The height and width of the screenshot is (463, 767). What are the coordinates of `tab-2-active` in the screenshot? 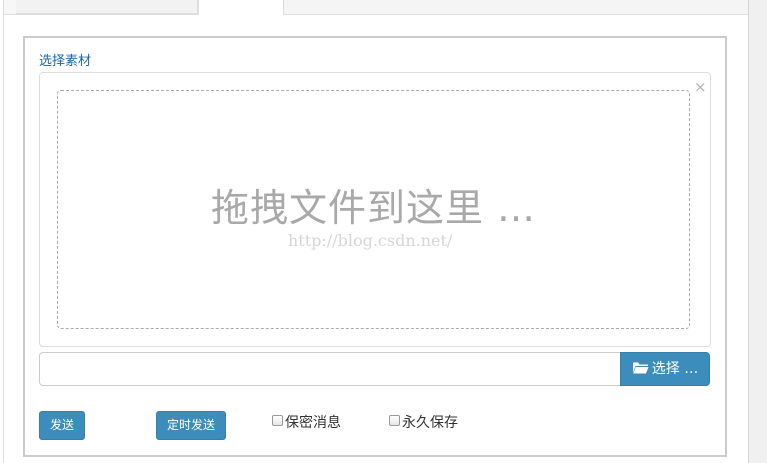 It's located at (241, 7).